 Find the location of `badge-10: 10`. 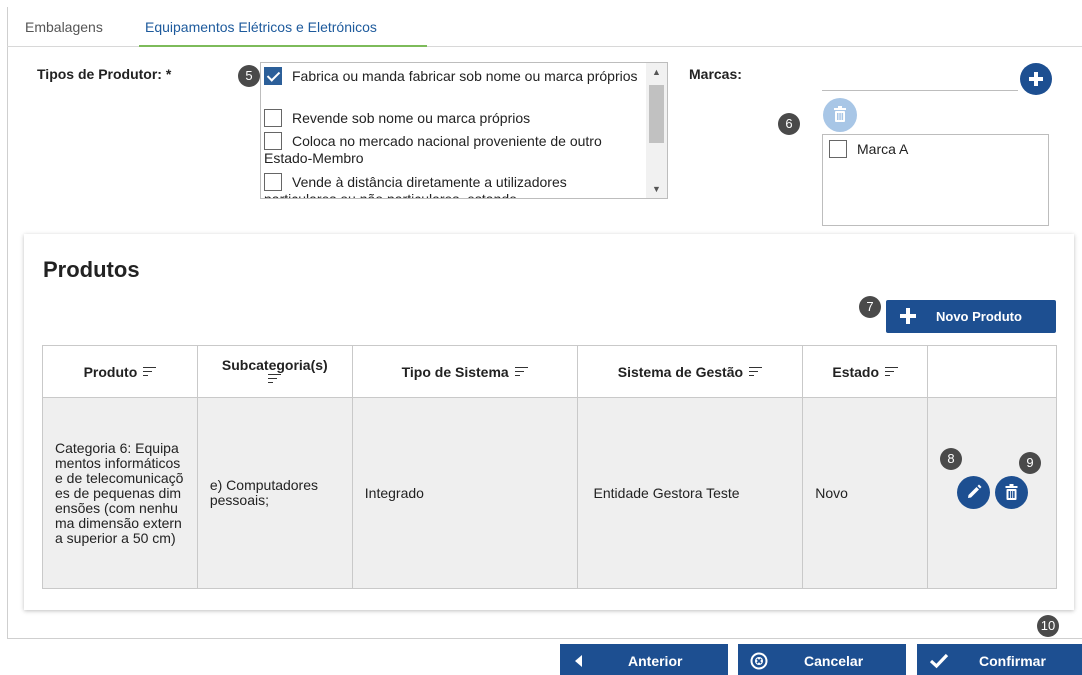

badge-10: 10 is located at coordinates (1048, 626).